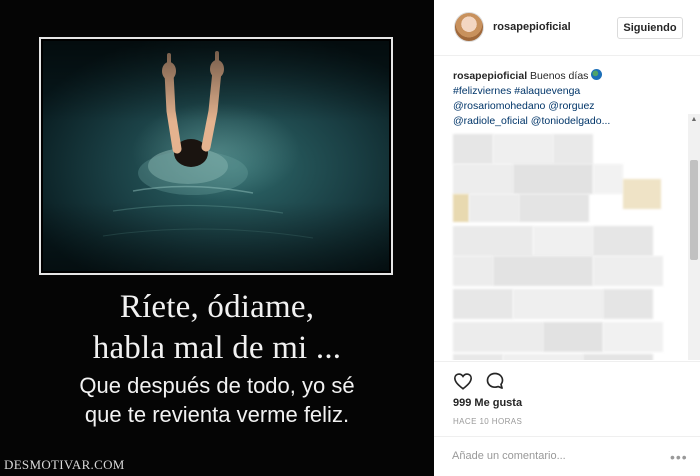 Image resolution: width=700 pixels, height=476 pixels. What do you see at coordinates (532, 27) in the screenshot?
I see `header-username: rosapepioficial` at bounding box center [532, 27].